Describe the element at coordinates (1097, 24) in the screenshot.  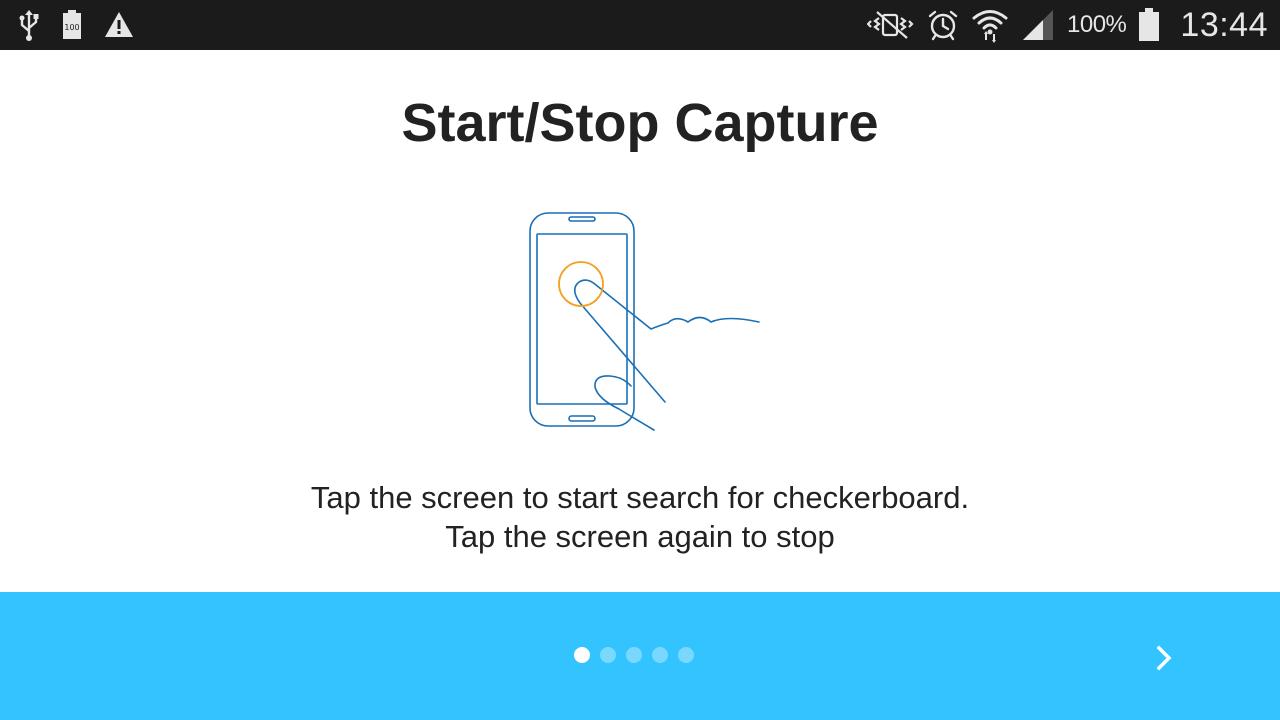
I see `battery-percent: 100%` at that location.